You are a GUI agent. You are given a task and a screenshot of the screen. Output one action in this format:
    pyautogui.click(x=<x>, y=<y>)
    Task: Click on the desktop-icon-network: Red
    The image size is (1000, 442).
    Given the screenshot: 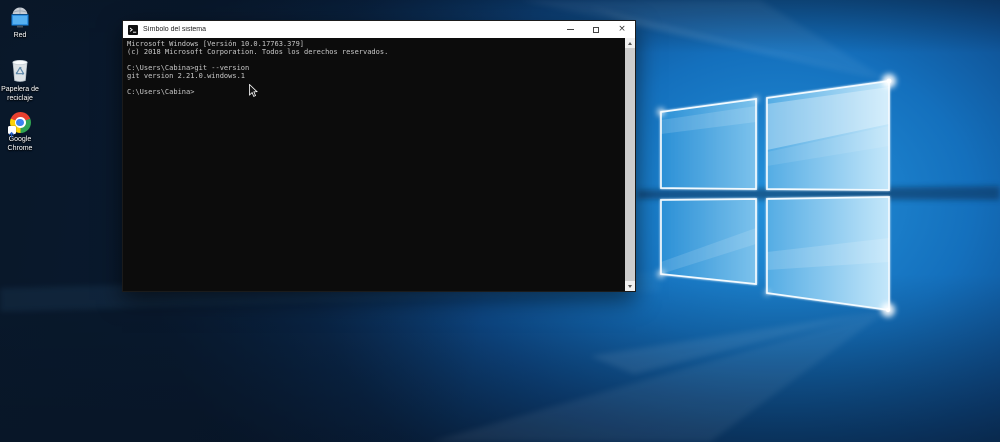 What is the action you would take?
    pyautogui.click(x=20, y=23)
    